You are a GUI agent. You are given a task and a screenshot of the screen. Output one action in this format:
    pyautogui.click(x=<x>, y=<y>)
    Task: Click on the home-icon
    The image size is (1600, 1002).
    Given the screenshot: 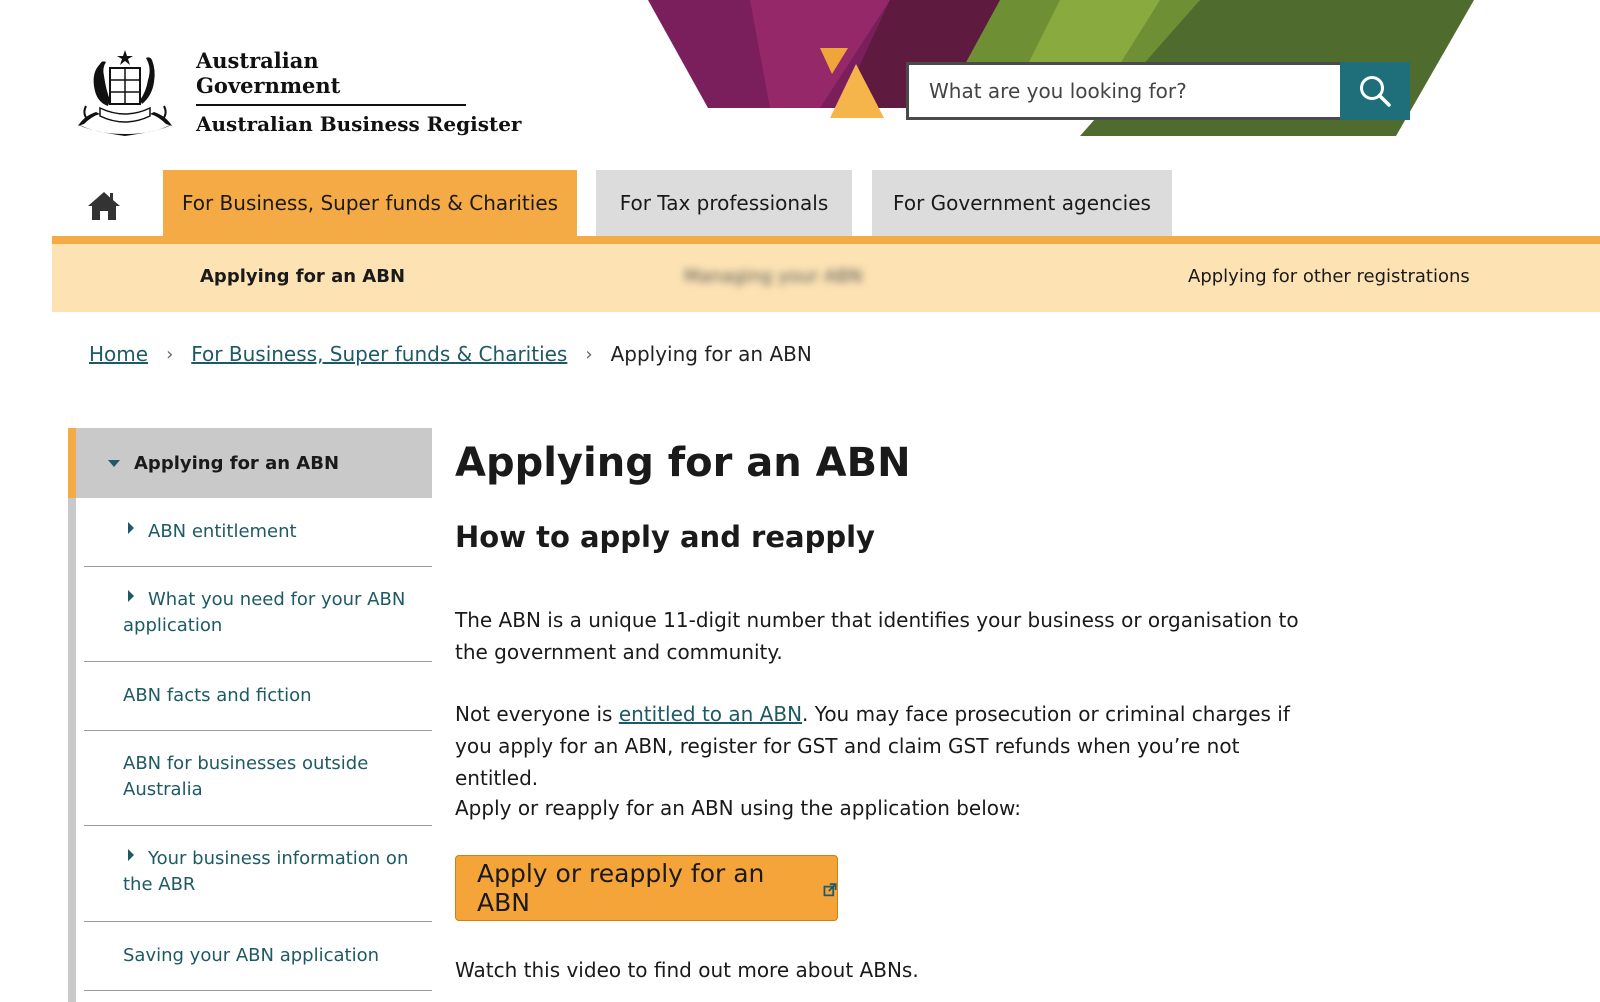 What is the action you would take?
    pyautogui.click(x=104, y=206)
    